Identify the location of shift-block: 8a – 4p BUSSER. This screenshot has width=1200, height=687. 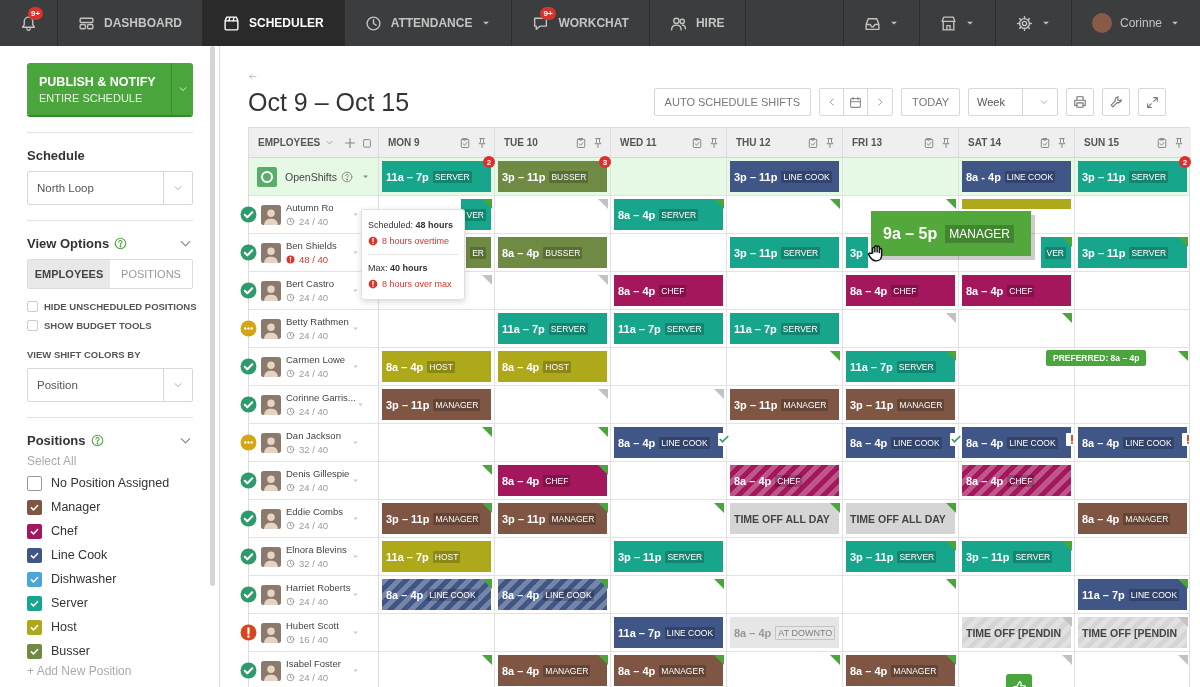
(552, 252).